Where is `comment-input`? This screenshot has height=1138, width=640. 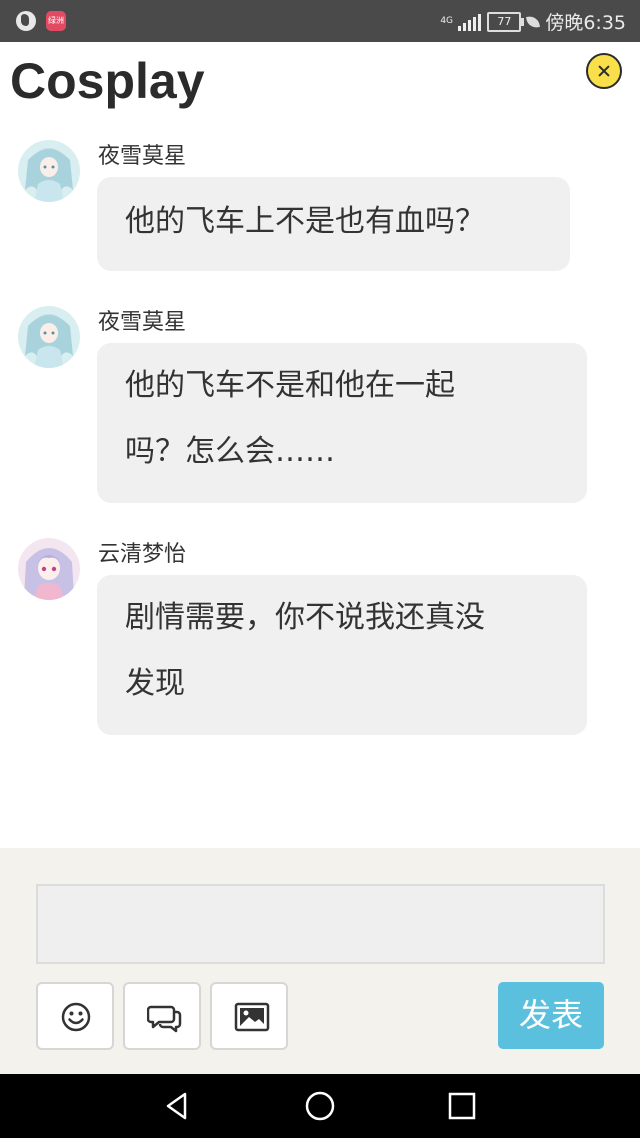 comment-input is located at coordinates (320, 924).